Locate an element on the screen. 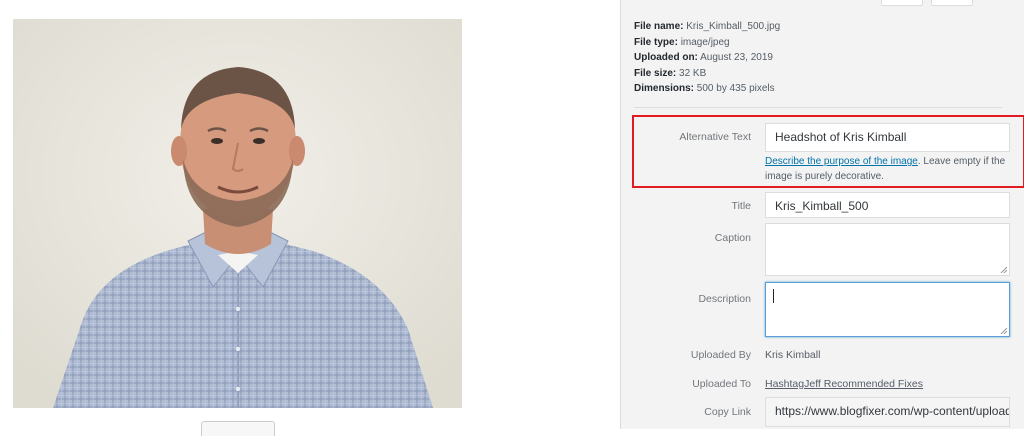 This screenshot has width=1024, height=436. uploaded-by-value: Kris Kimball is located at coordinates (793, 355).